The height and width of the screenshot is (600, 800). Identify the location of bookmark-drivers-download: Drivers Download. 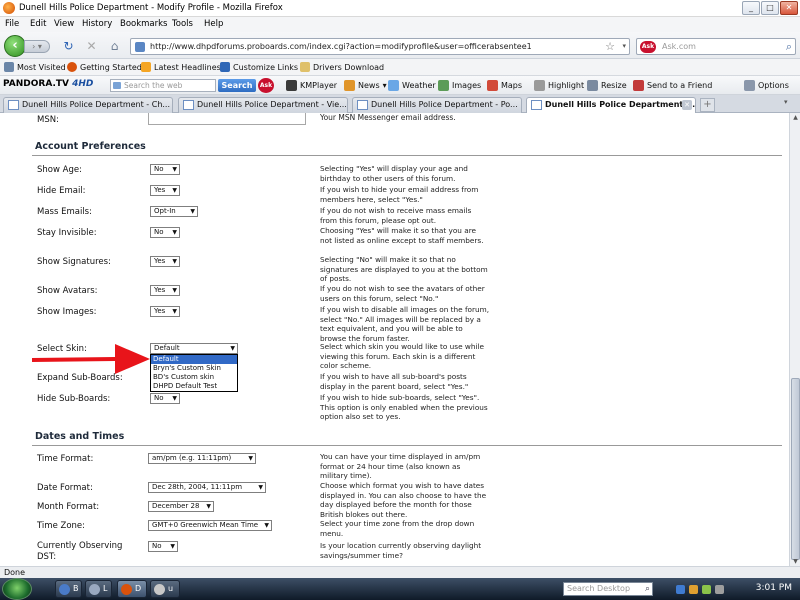
(342, 67).